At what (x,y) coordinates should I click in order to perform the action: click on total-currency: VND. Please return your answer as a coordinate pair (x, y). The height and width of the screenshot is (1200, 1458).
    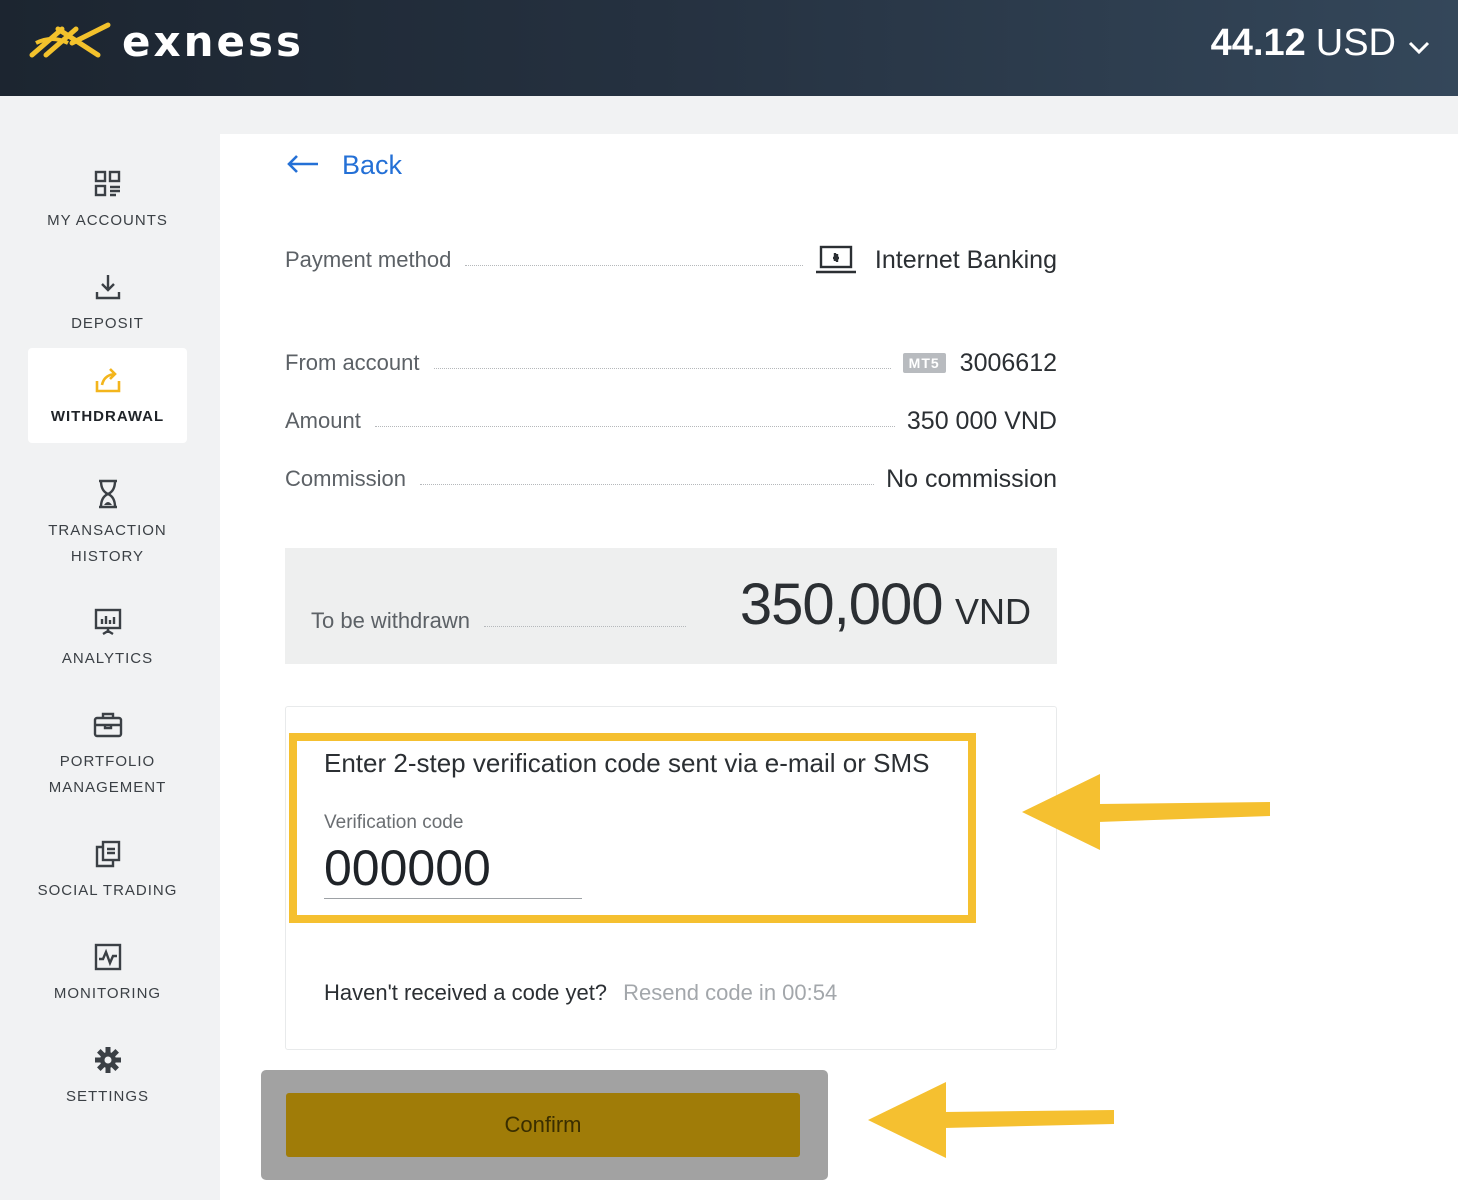
    Looking at the image, I should click on (992, 611).